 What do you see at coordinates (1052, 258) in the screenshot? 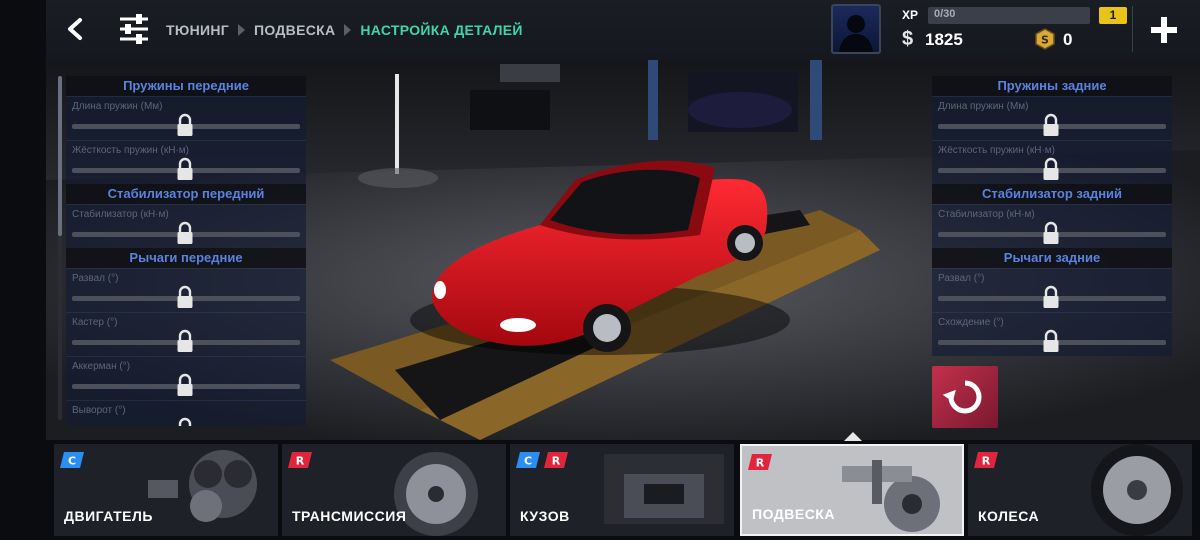
I see `section-title: Рычаги задние` at bounding box center [1052, 258].